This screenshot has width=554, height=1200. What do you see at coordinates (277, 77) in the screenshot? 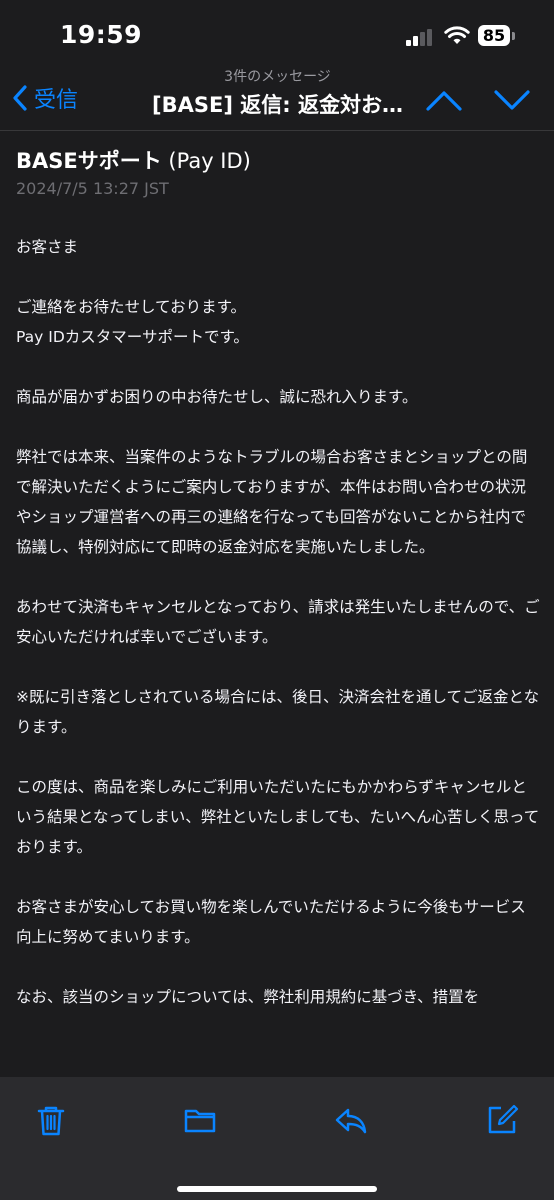
I see `message-count: 3件のメッセージ` at bounding box center [277, 77].